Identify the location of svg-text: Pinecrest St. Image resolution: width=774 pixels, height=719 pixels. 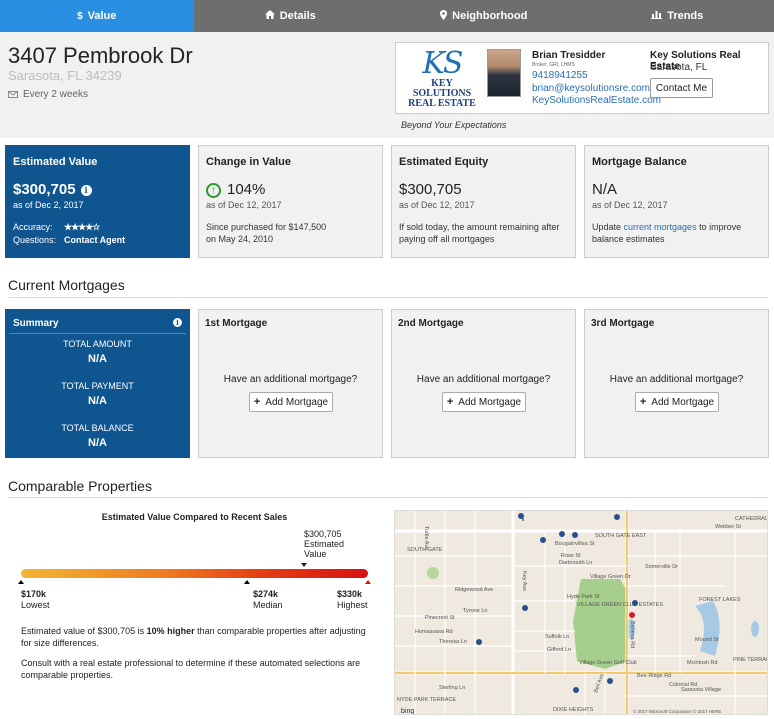
(440, 618).